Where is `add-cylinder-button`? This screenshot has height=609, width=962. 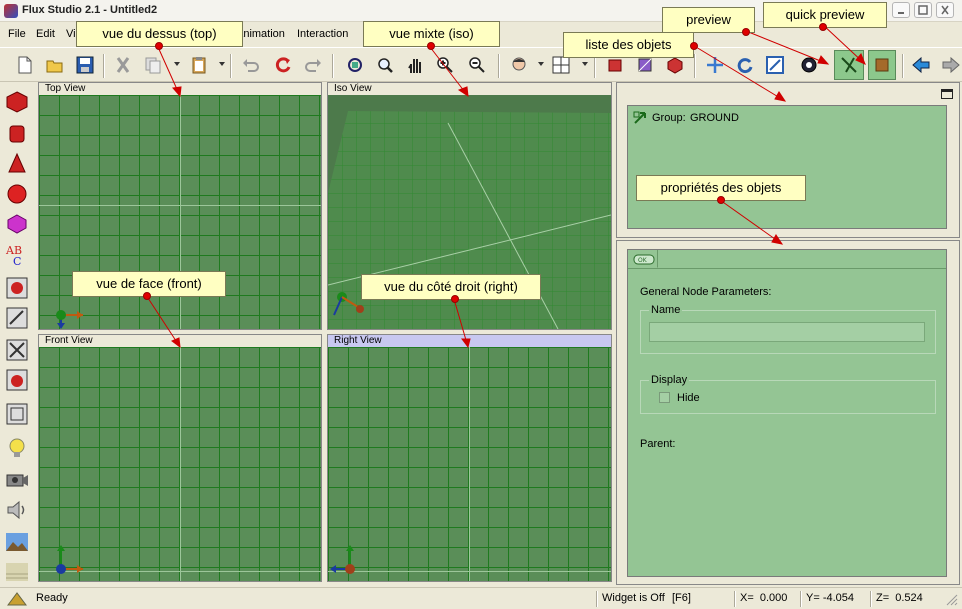 add-cylinder-button is located at coordinates (17, 134).